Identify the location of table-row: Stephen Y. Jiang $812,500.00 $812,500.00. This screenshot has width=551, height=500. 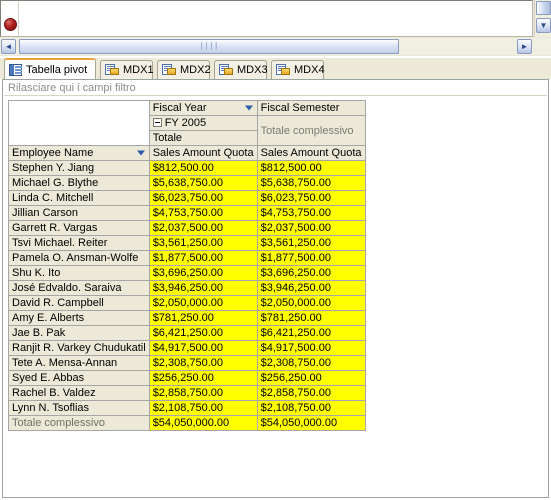
(187, 168).